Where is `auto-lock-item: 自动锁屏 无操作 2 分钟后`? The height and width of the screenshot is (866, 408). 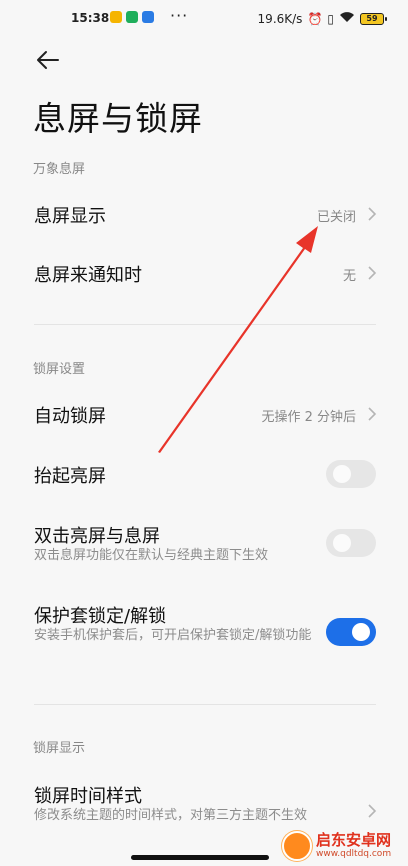
auto-lock-item: 自动锁屏 无操作 2 分钟后 is located at coordinates (204, 414).